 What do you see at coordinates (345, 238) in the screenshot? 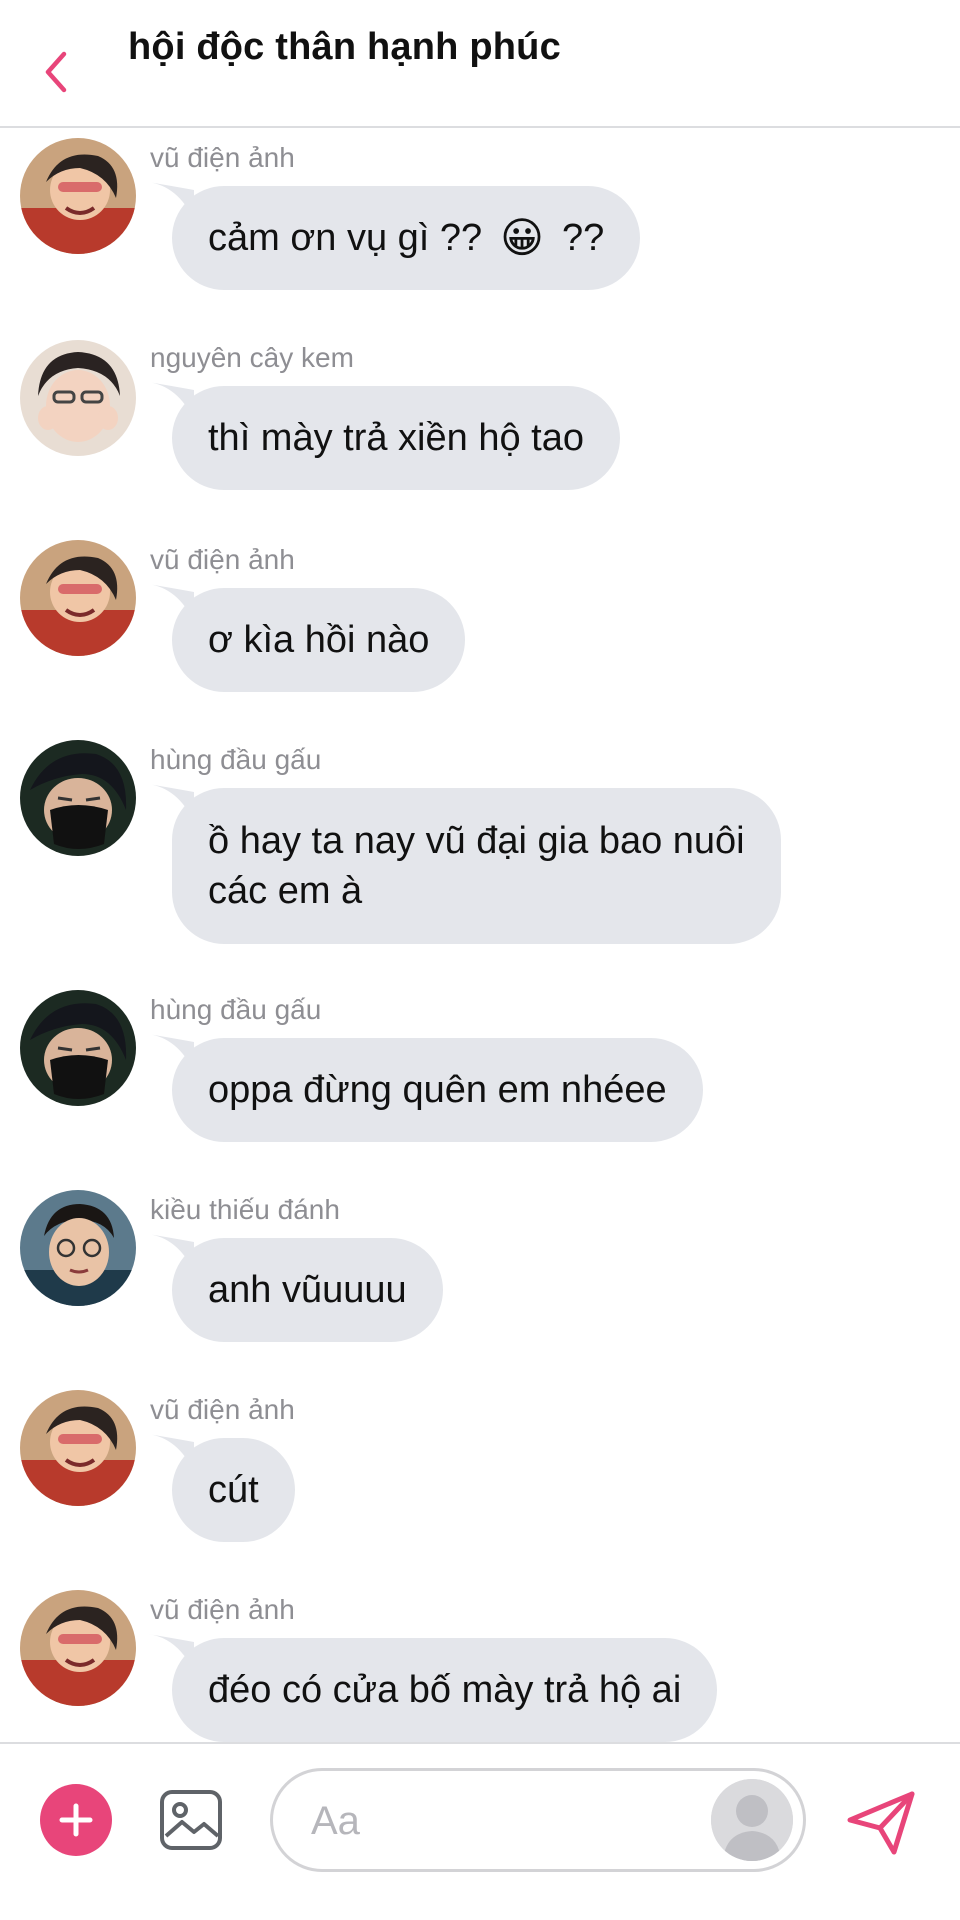
I see `message-text: cảm ơn vụ gì ??` at bounding box center [345, 238].